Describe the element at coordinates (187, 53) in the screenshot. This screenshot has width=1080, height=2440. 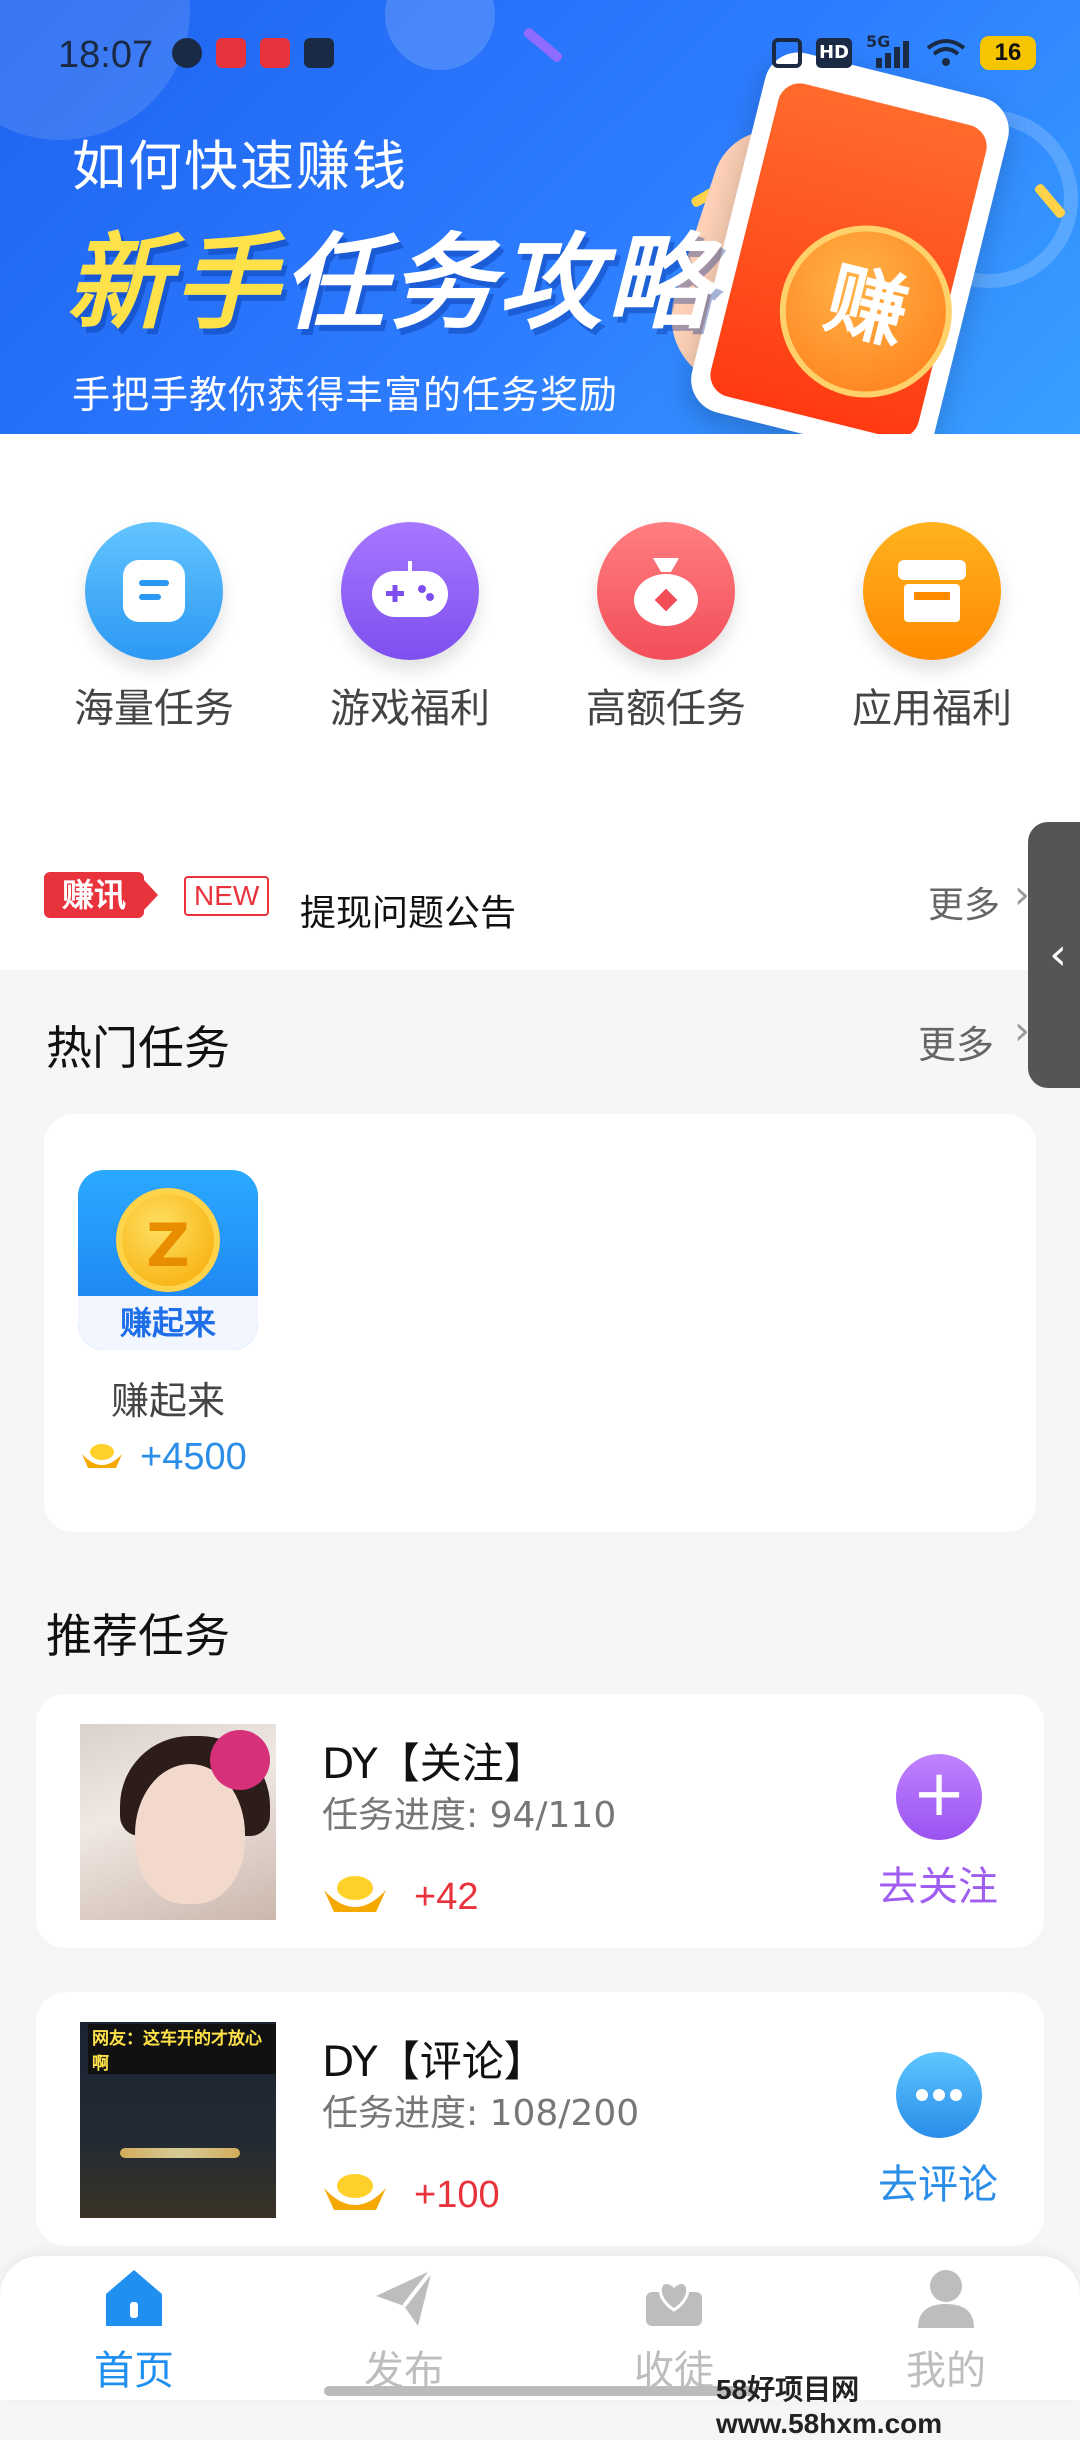
I see `wechat-icon` at that location.